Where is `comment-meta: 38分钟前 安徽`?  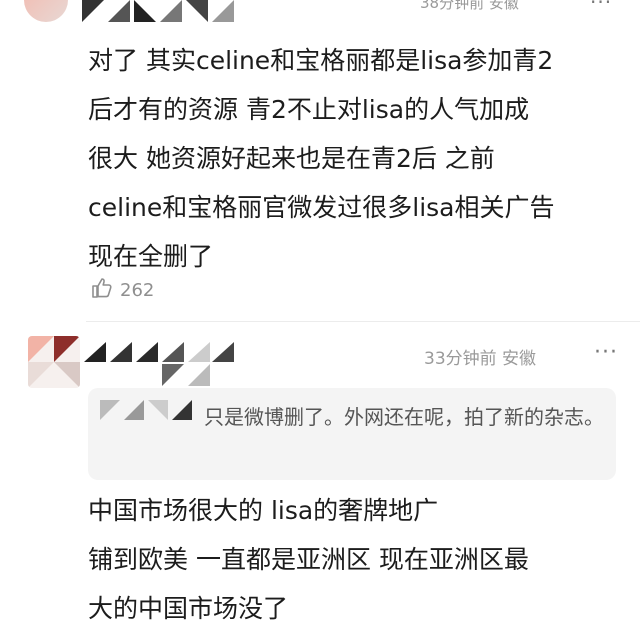
comment-meta: 38分钟前 安徽 is located at coordinates (469, 6).